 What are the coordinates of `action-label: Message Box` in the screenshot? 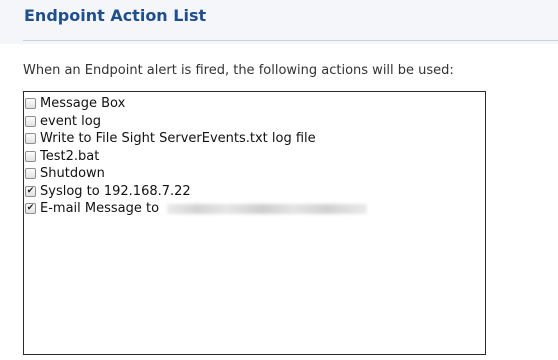 It's located at (83, 104).